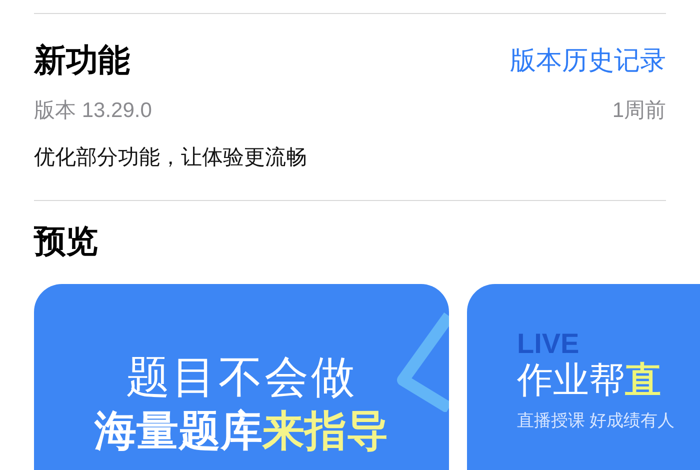  I want to click on section-title: 预览, so click(66, 241).